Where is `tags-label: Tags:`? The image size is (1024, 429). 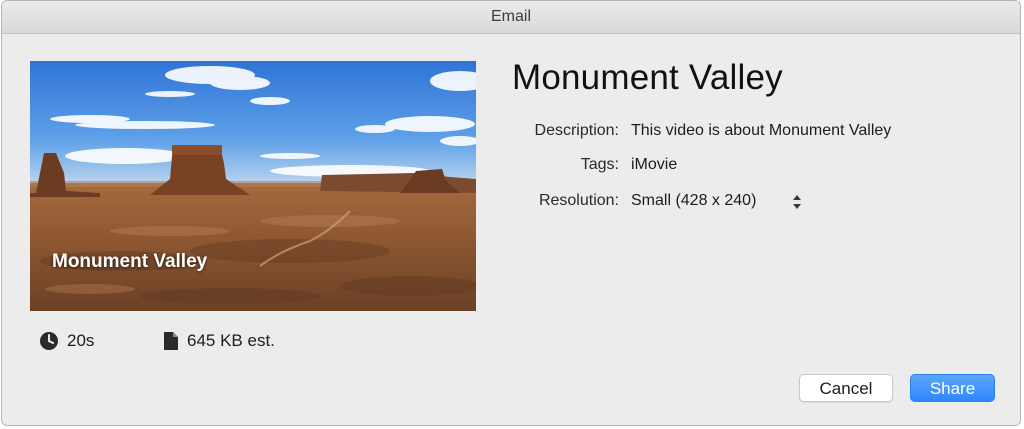 tags-label: Tags: is located at coordinates (599, 164).